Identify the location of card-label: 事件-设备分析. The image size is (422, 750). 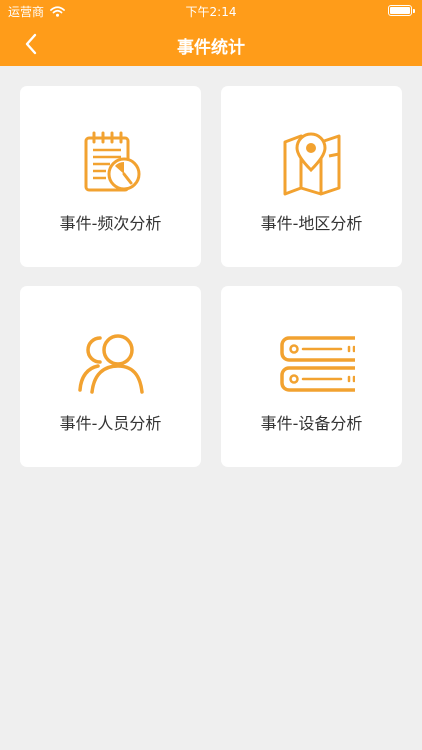
(311, 423).